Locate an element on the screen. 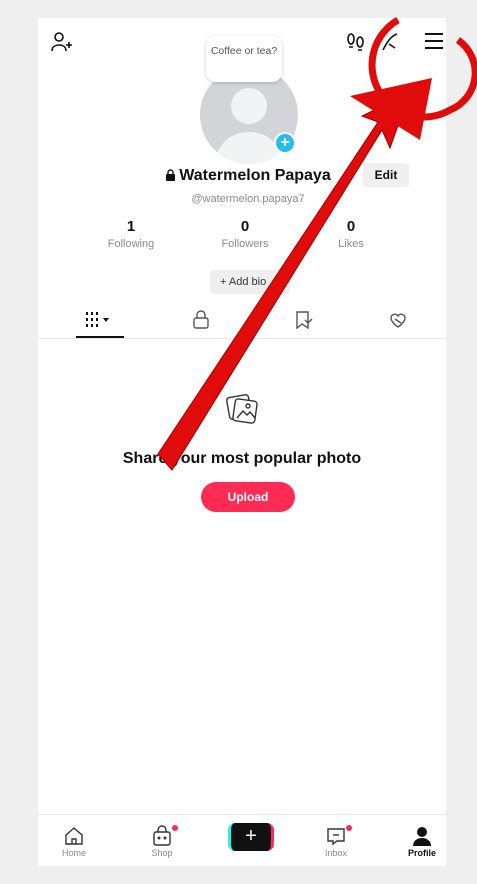 The height and width of the screenshot is (884, 477). shop-icon is located at coordinates (162, 835).